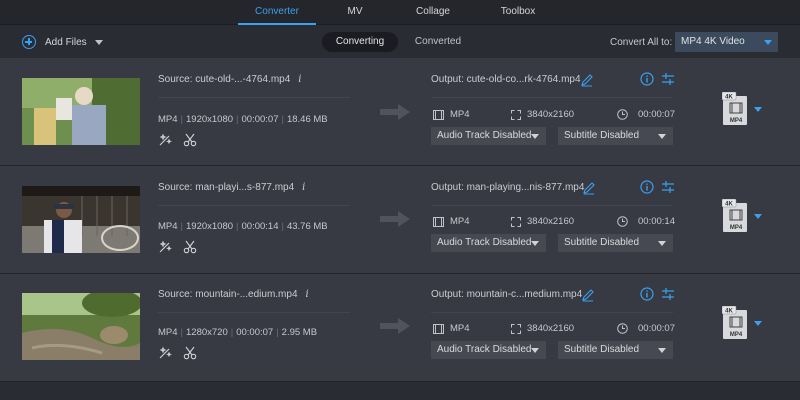  Describe the element at coordinates (438, 328) in the screenshot. I see `film-icon` at that location.